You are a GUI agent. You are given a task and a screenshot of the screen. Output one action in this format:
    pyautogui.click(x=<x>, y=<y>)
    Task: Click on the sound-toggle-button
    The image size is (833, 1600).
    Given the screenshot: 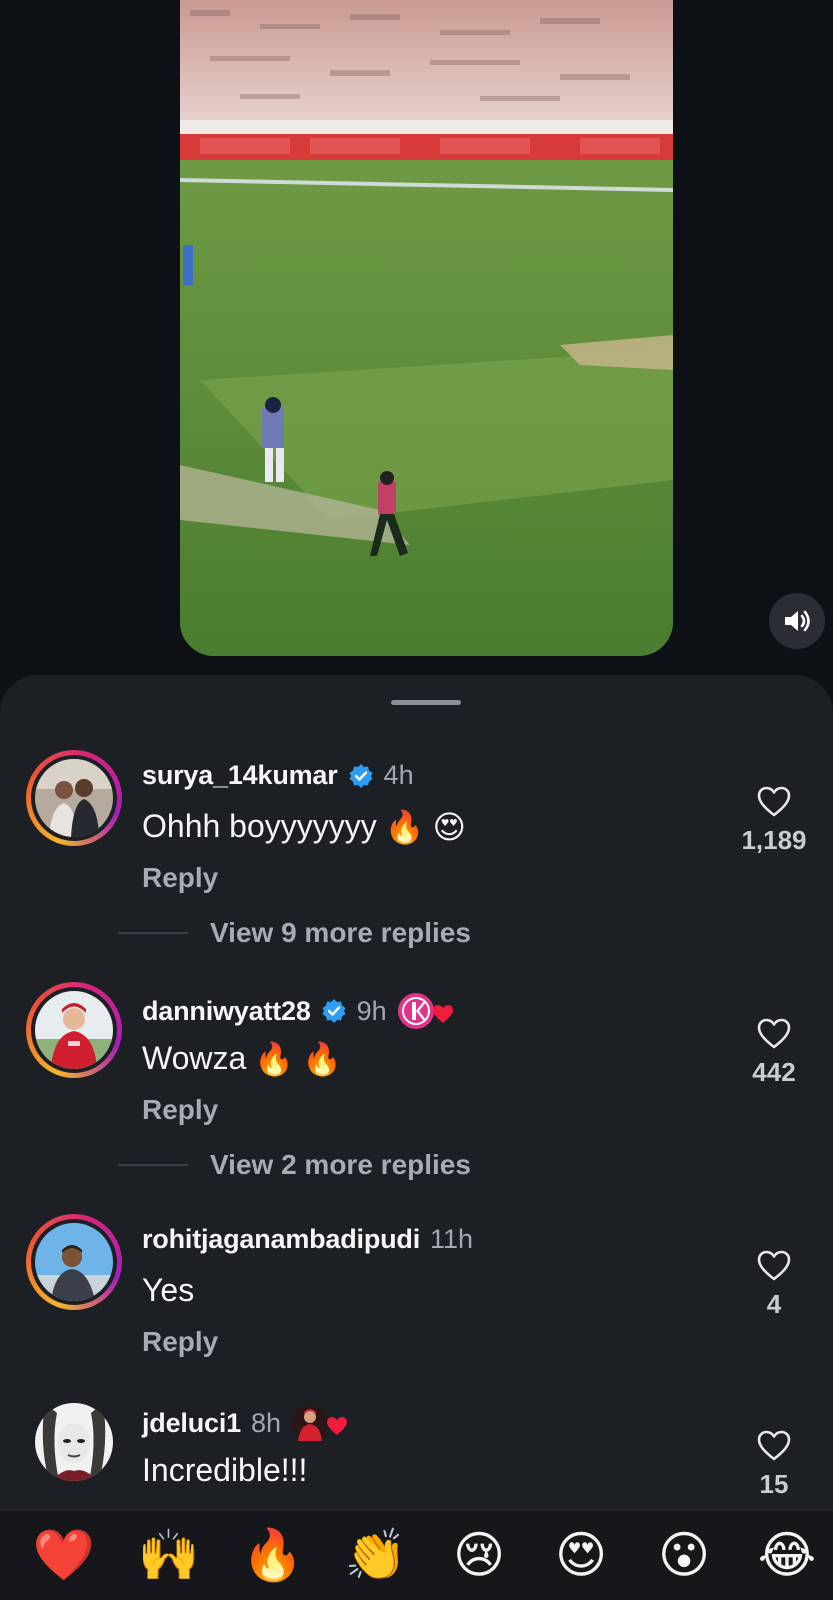 What is the action you would take?
    pyautogui.click(x=797, y=621)
    